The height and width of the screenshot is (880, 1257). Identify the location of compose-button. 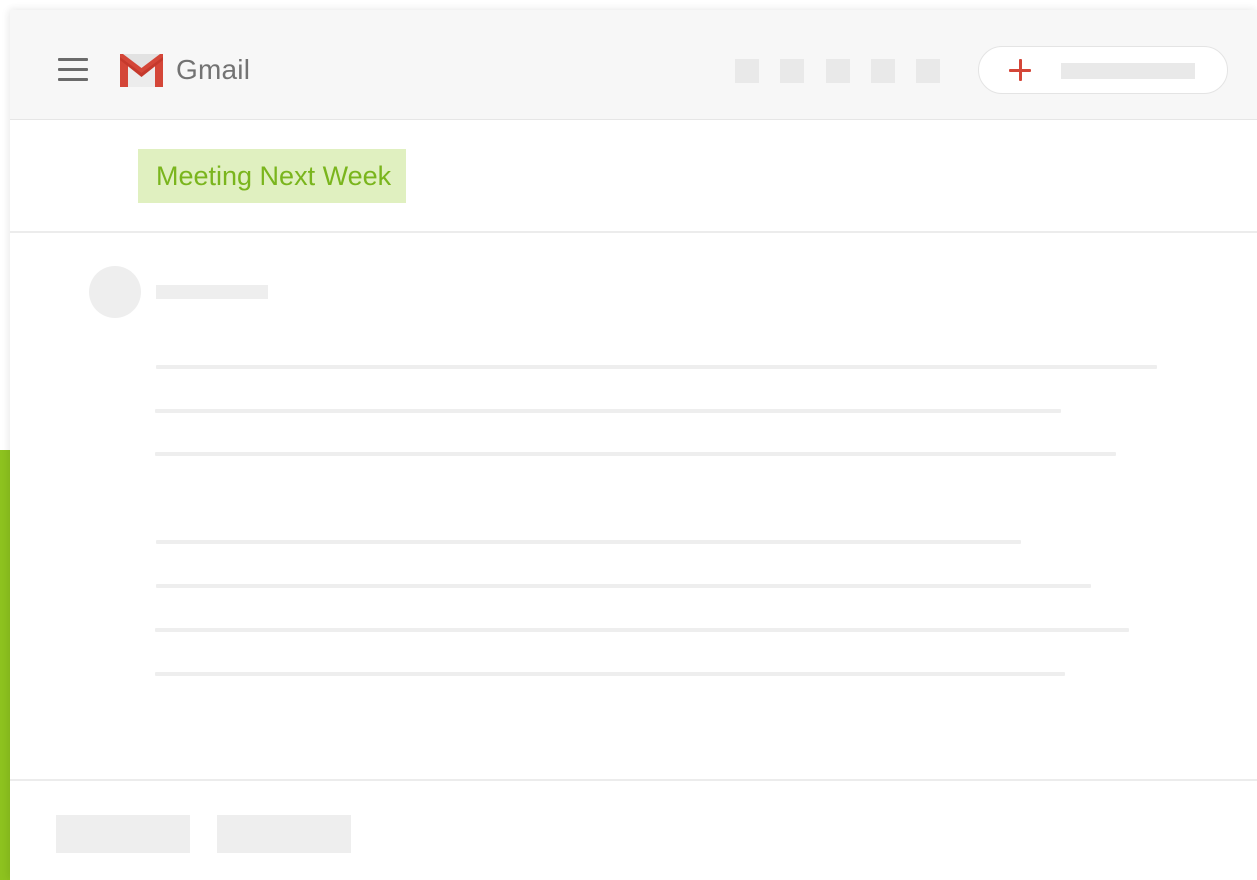
(1103, 70).